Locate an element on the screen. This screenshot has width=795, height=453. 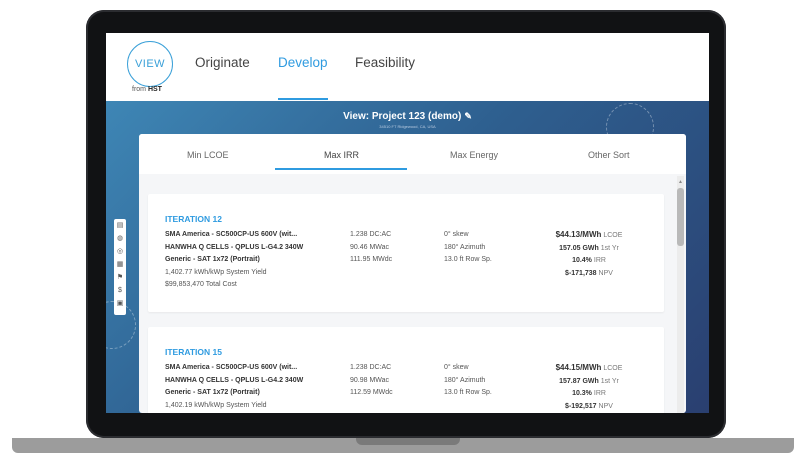
iteration-title: ITERATION 12 is located at coordinates (193, 219).